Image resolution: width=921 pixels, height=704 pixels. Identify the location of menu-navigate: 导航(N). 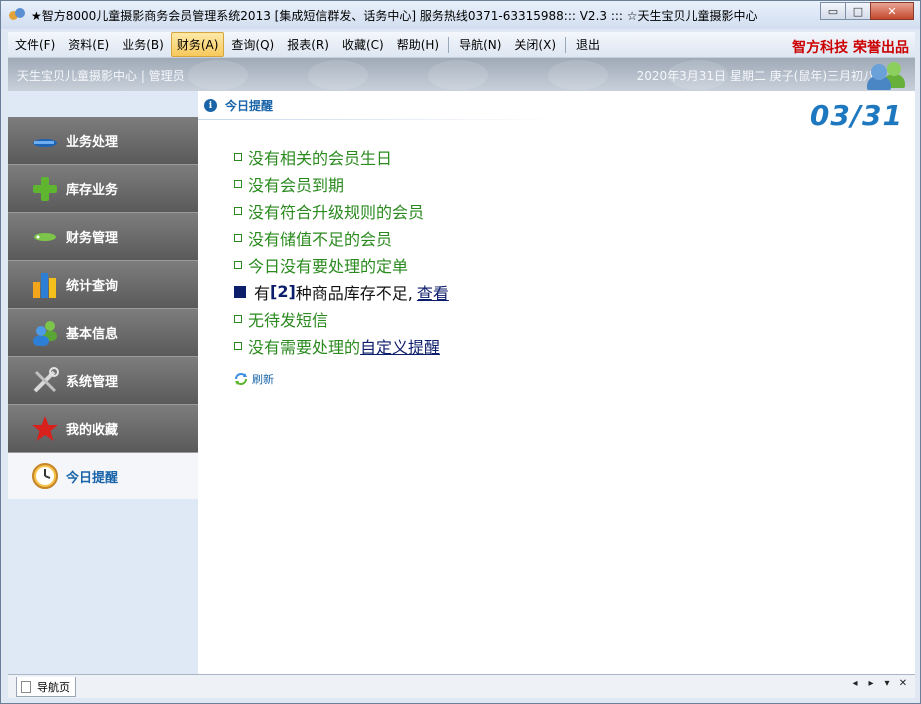
(480, 44).